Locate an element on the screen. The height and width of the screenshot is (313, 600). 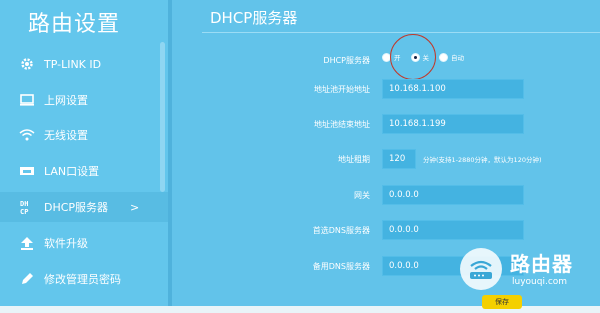
sidebar-item-label: TP-LINK ID is located at coordinates (73, 64).